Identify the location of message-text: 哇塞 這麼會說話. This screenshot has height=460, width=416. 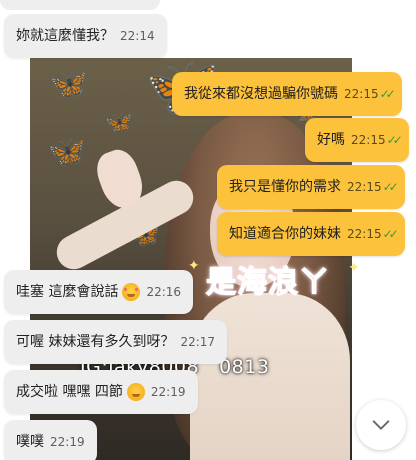
(67, 292).